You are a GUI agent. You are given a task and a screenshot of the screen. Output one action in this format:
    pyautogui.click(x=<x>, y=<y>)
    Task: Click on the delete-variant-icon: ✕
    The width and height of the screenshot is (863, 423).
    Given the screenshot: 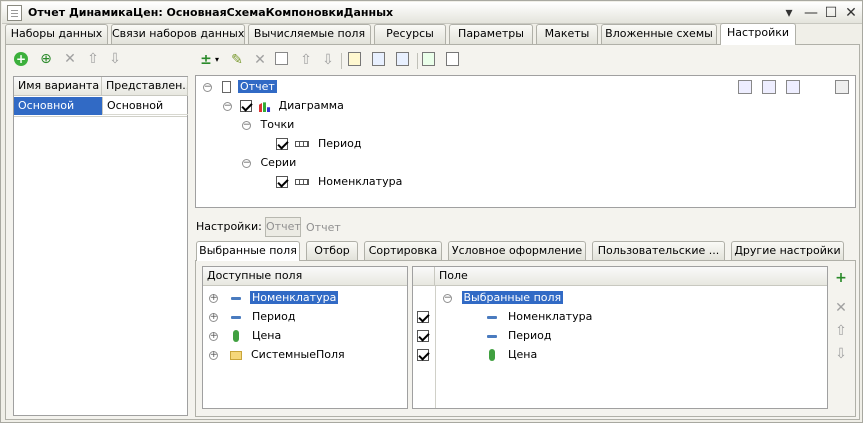 What is the action you would take?
    pyautogui.click(x=70, y=59)
    